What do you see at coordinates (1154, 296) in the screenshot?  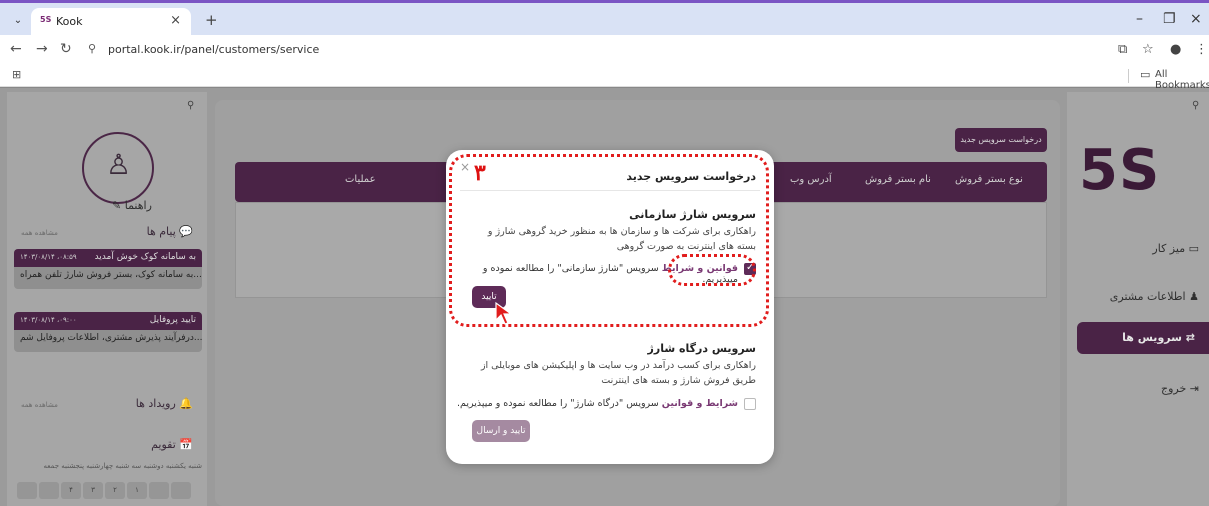 I see `menu-customer-info: اطلاعات مشتری ♟` at bounding box center [1154, 296].